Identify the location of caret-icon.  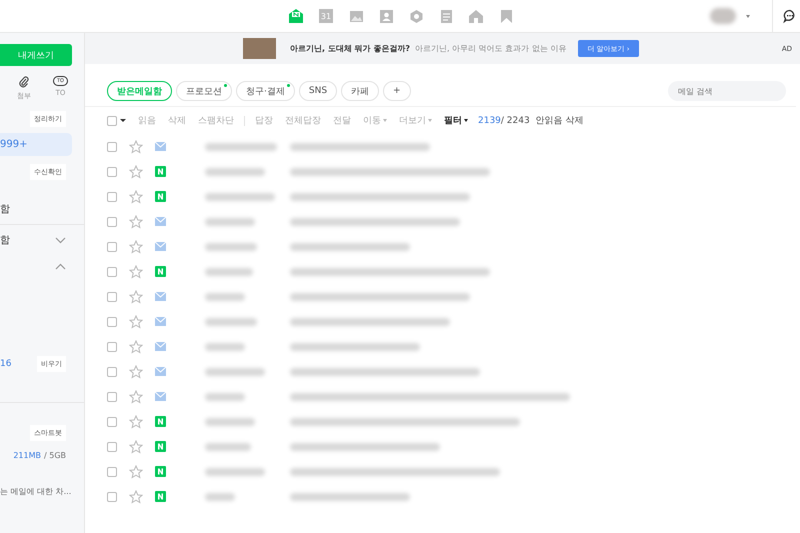
(123, 120).